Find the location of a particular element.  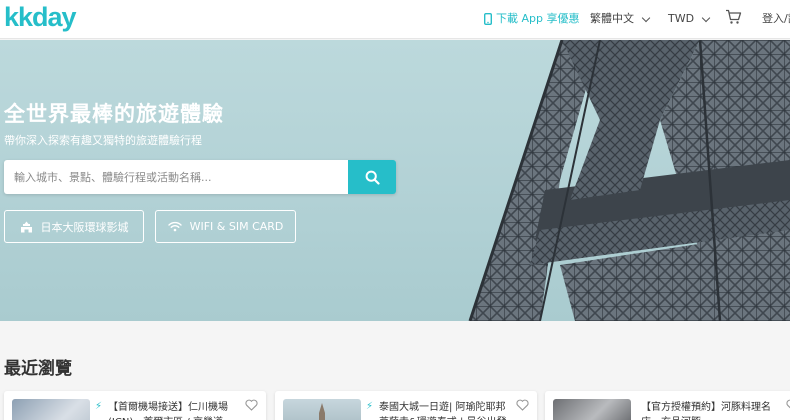

product-title: 泰國大城一日遊| 阿瑜陀耶邦菩薩寺&環遊泰式 | 曼谷出發 is located at coordinates (443, 411).